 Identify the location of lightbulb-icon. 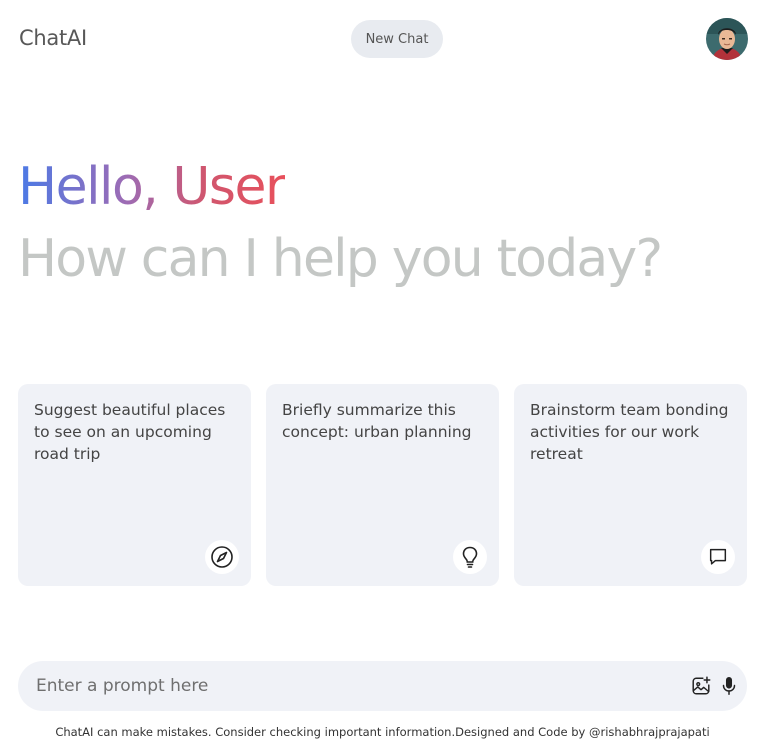
(470, 557).